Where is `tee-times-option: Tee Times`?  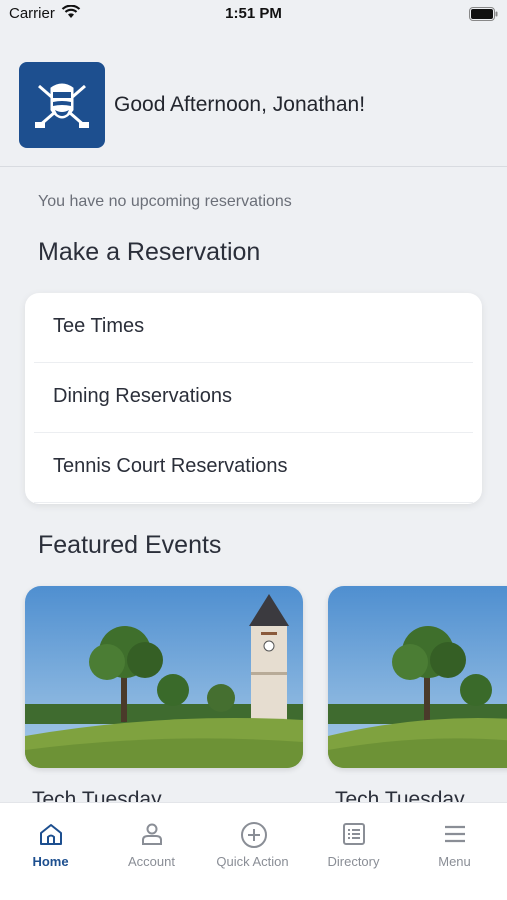 tee-times-option: Tee Times is located at coordinates (253, 328).